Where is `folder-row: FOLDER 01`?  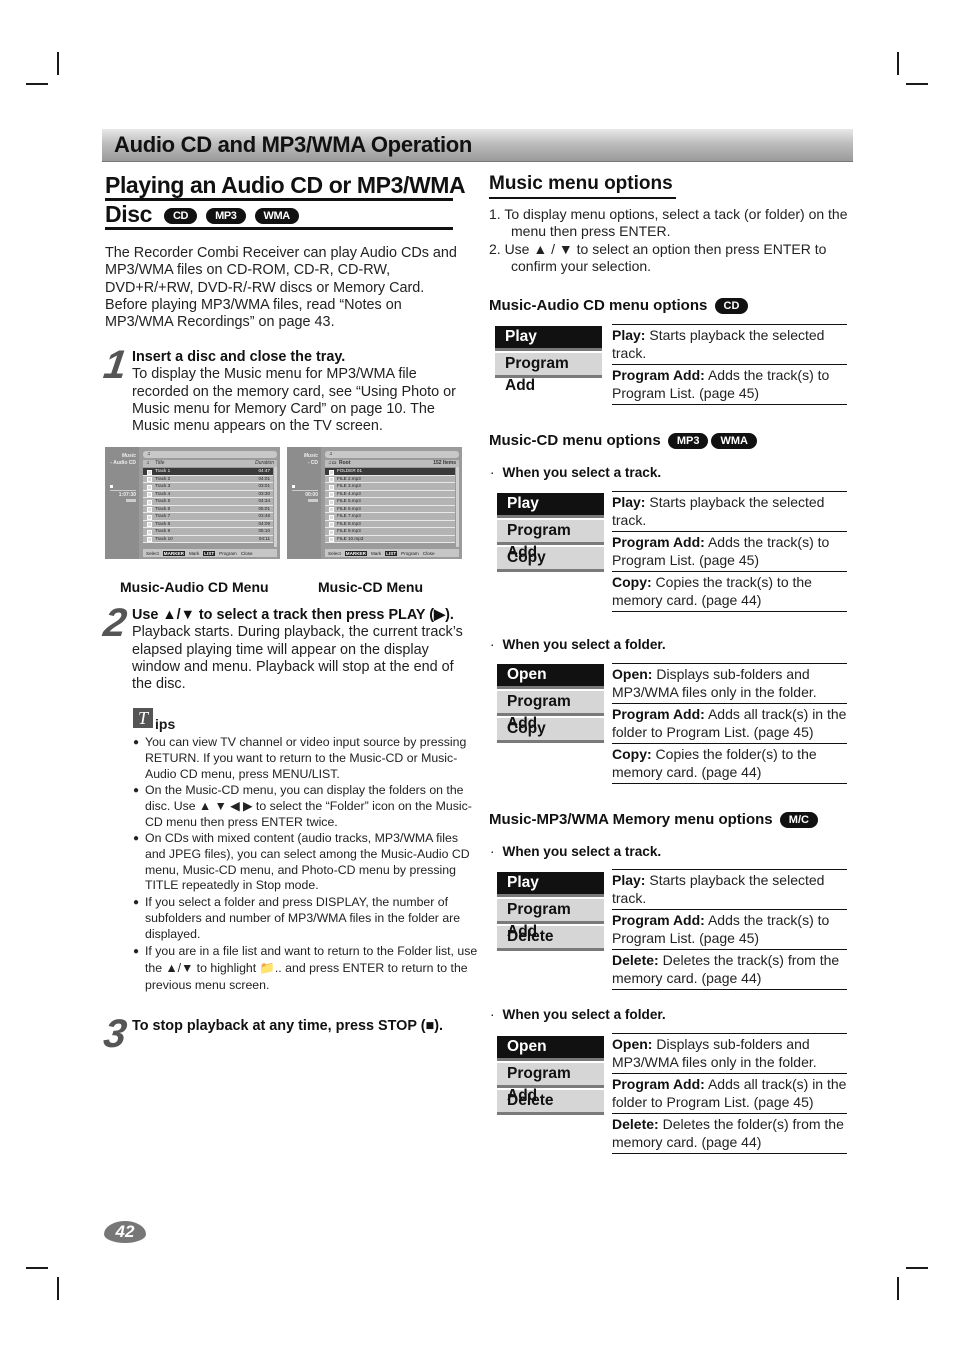 folder-row: FOLDER 01 is located at coordinates (390, 472).